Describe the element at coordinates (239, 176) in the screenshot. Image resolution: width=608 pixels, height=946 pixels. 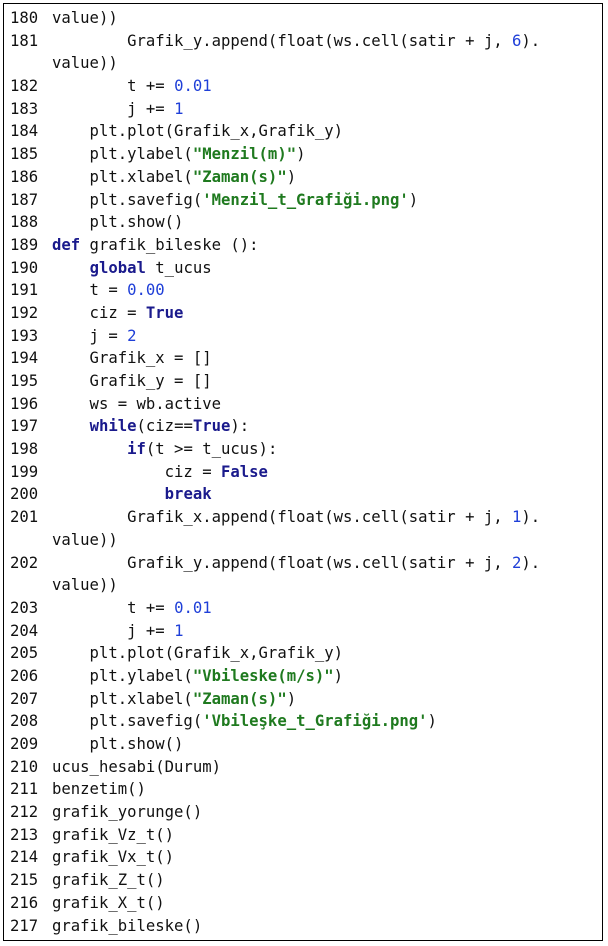
I see `code-token: "Zaman(s)"` at that location.